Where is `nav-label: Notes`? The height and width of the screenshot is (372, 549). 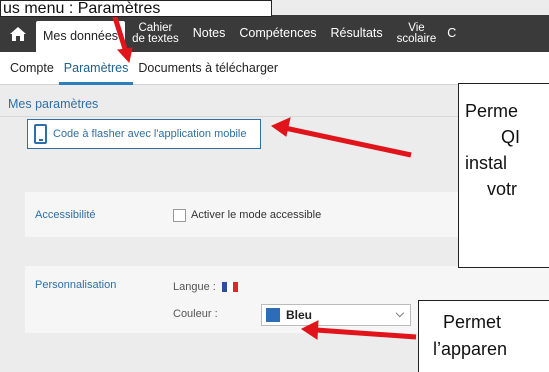
nav-label: Notes is located at coordinates (209, 33).